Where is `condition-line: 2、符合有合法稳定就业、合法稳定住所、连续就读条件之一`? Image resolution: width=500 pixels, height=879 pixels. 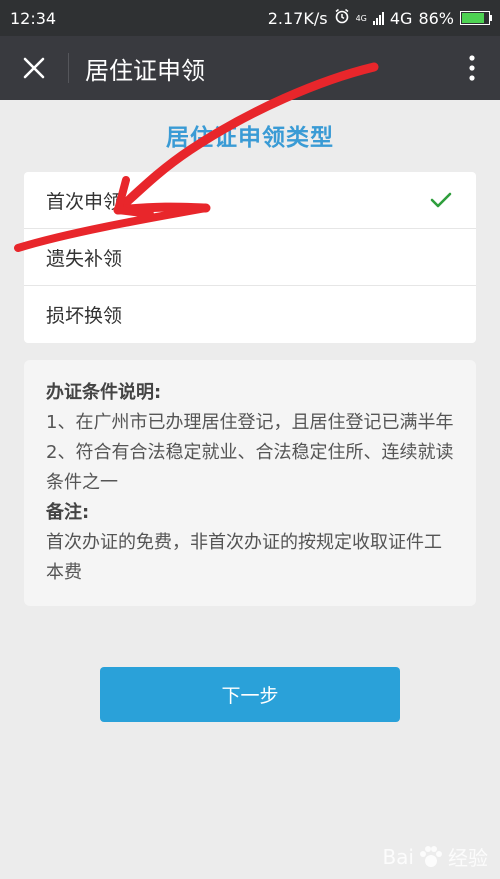 condition-line: 2、符合有合法稳定就业、合法稳定住所、连续就读条件之一 is located at coordinates (250, 467).